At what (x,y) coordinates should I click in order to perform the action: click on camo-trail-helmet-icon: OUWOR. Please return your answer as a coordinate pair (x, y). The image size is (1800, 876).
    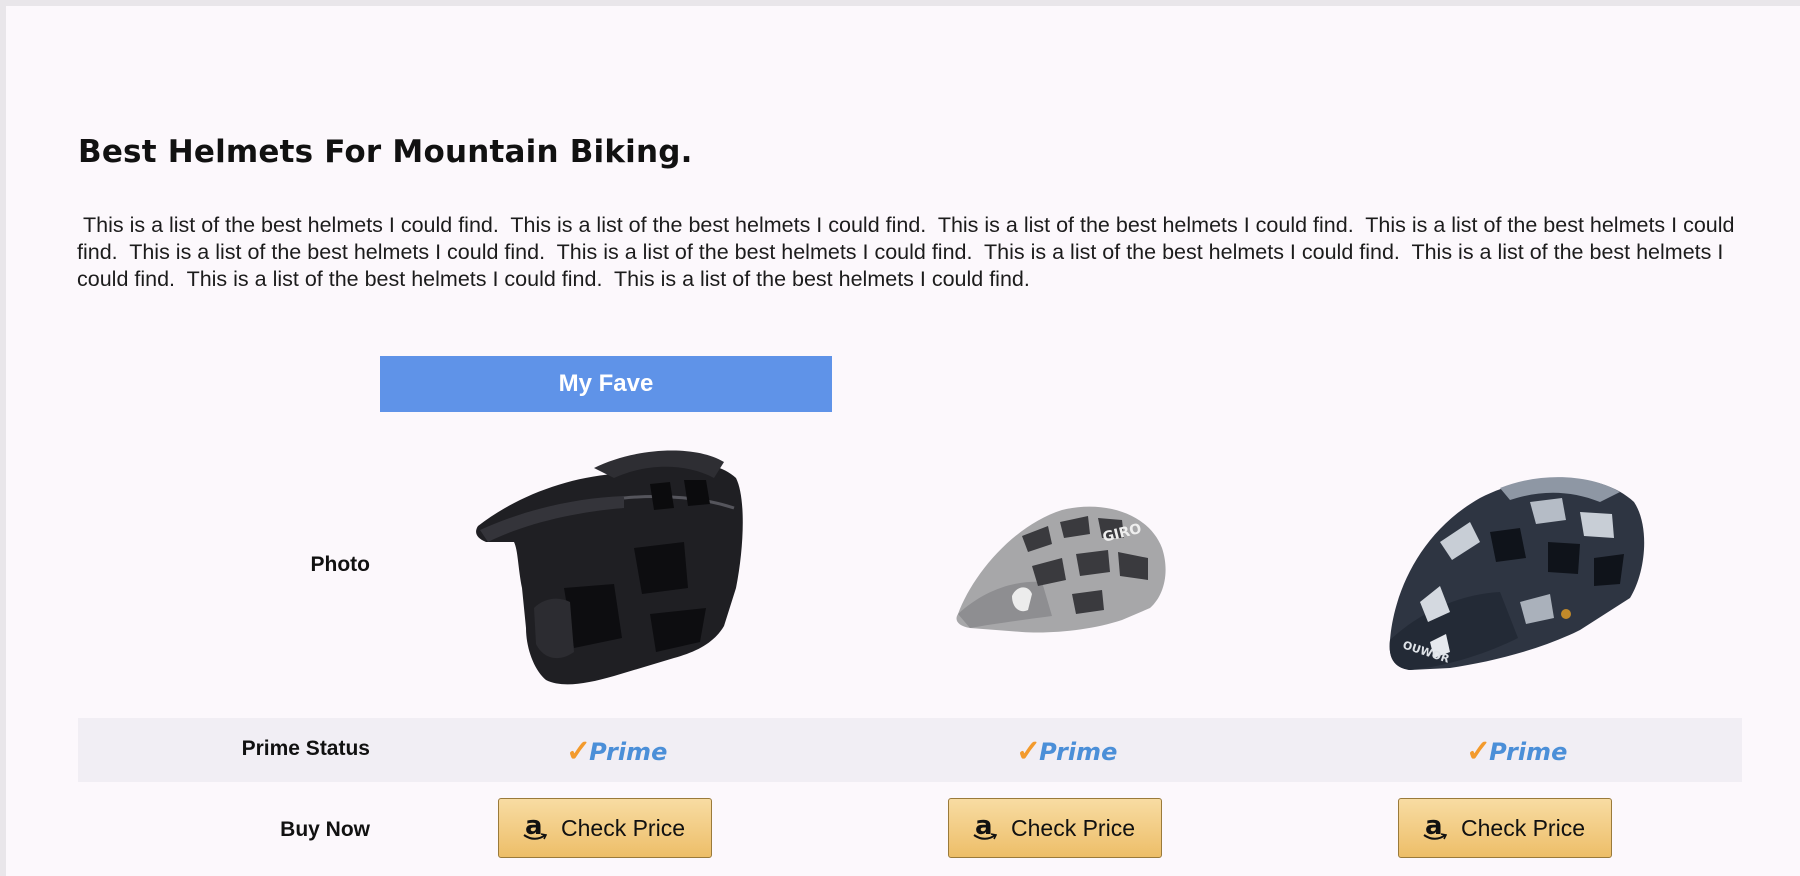
    Looking at the image, I should click on (1515, 568).